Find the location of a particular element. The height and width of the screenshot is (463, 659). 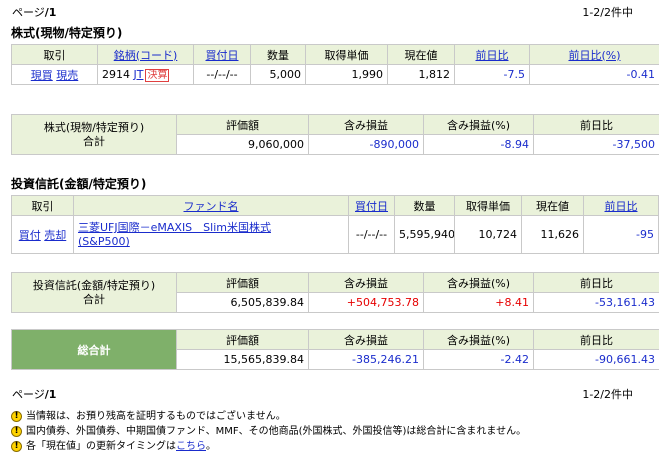

fund-header-row: 取引 ファンド名 買付日 数量 取得単価 現在値 前日比 is located at coordinates (335, 205).